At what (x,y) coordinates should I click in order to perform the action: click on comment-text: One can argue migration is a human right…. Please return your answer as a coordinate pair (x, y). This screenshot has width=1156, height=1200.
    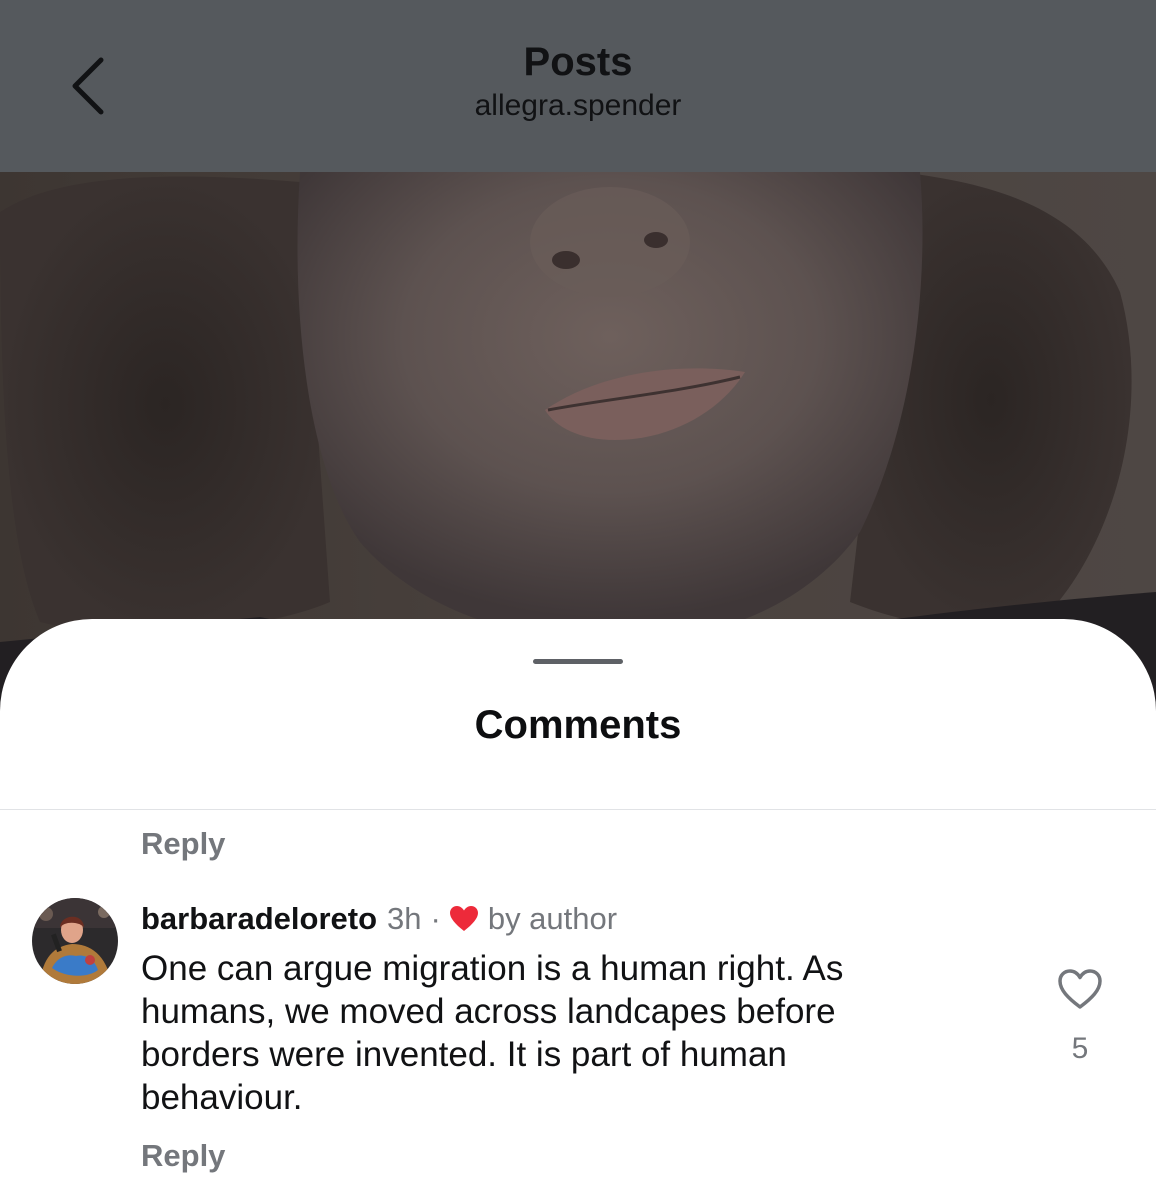
    Looking at the image, I should click on (492, 1033).